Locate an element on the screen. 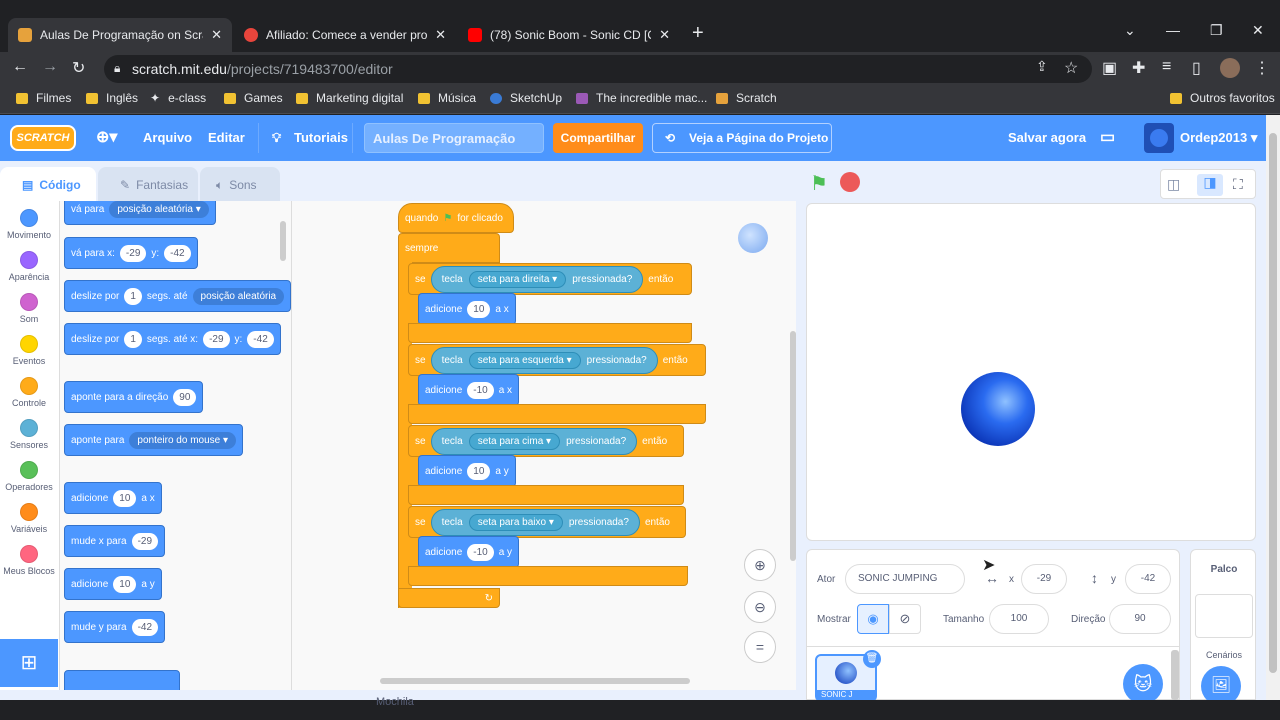 The height and width of the screenshot is (720, 1280). category-motion: Movimento is located at coordinates (29, 224).